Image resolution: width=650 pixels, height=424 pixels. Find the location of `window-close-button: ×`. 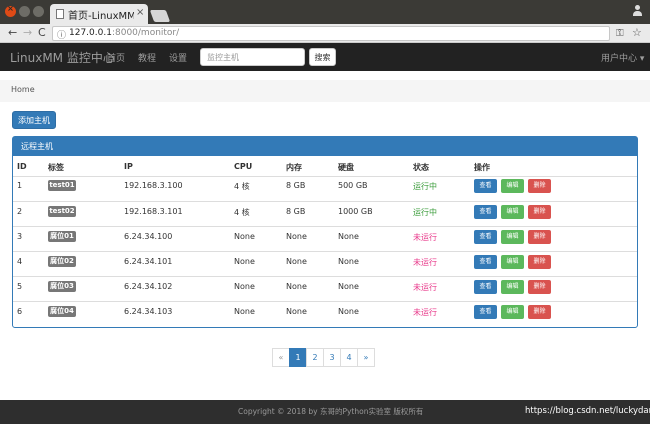

window-close-button: × is located at coordinates (10, 10).